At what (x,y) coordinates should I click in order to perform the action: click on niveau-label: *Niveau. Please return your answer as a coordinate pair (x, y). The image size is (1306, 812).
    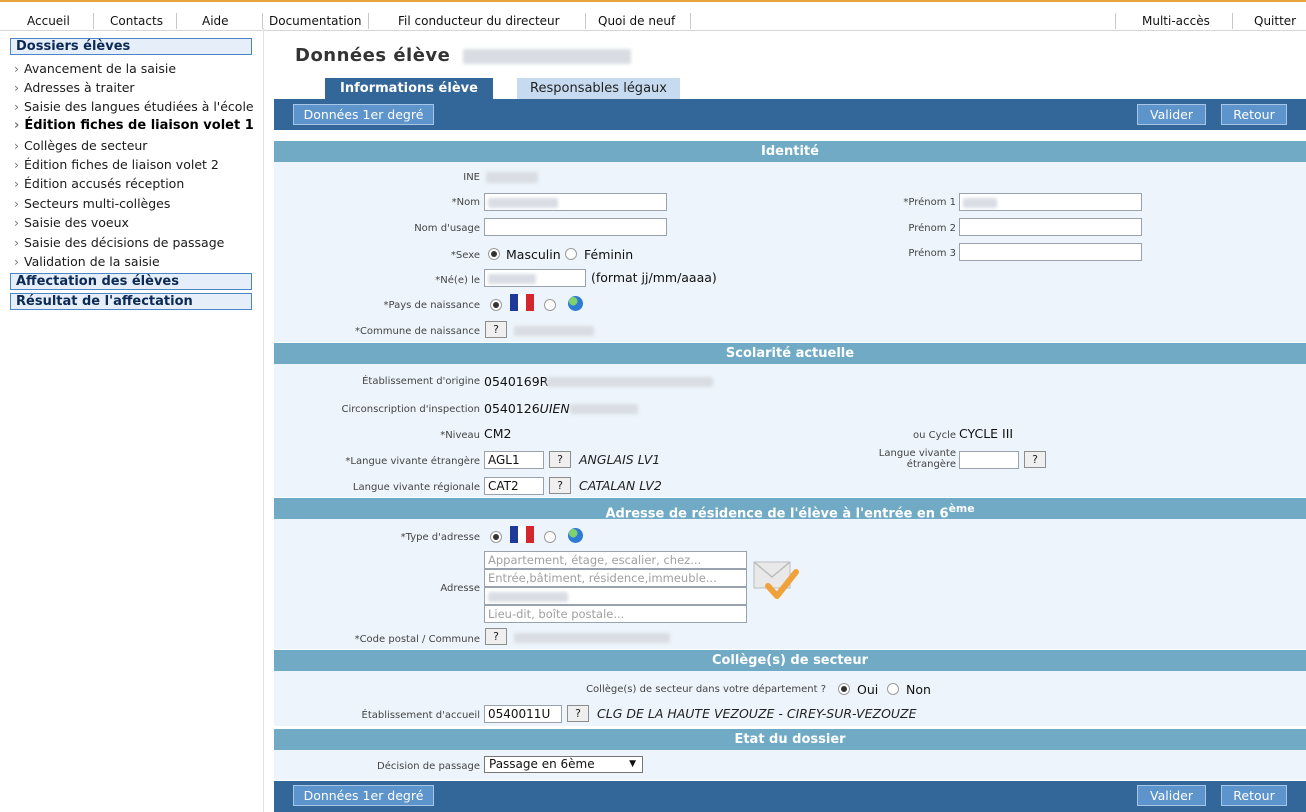
    Looking at the image, I should click on (460, 435).